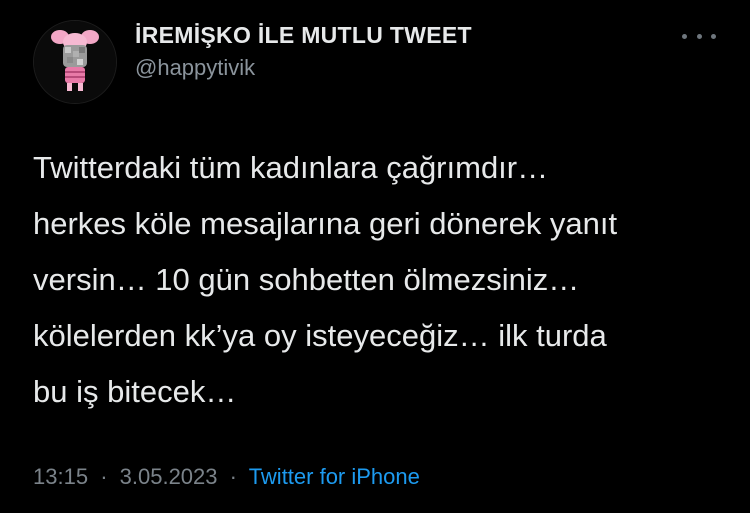  Describe the element at coordinates (303, 35) in the screenshot. I see `author-display-name: İREMİŞKO İLE MUTLU TWEET` at that location.